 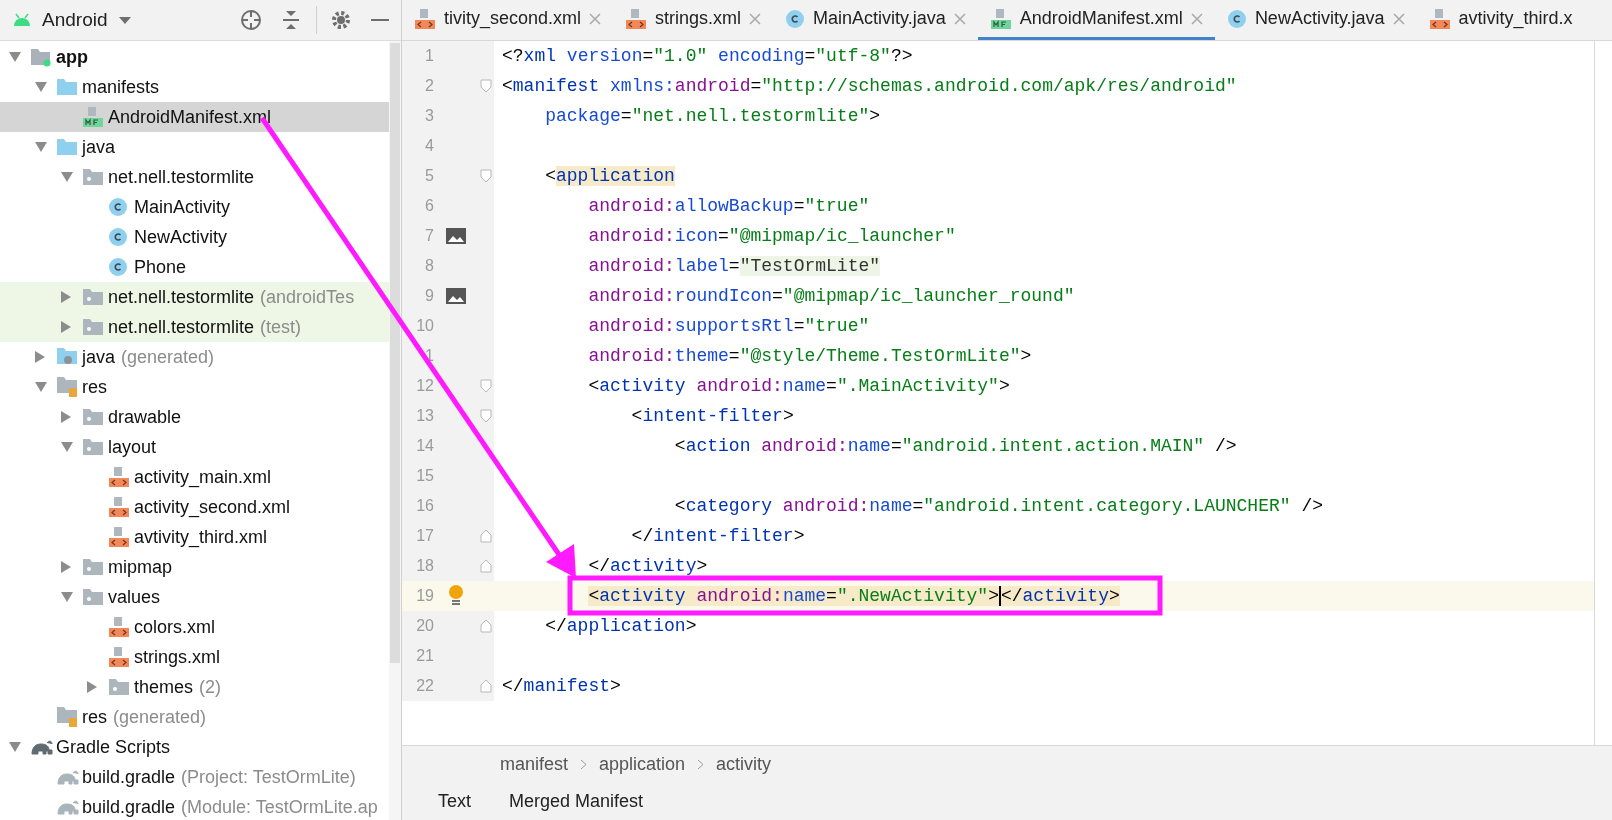 What do you see at coordinates (424, 686) in the screenshot?
I see `line-number: 22` at bounding box center [424, 686].